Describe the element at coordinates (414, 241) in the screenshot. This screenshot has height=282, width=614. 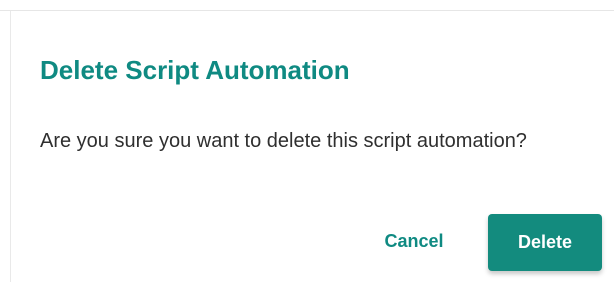
I see `cancel-button: Cancel` at that location.